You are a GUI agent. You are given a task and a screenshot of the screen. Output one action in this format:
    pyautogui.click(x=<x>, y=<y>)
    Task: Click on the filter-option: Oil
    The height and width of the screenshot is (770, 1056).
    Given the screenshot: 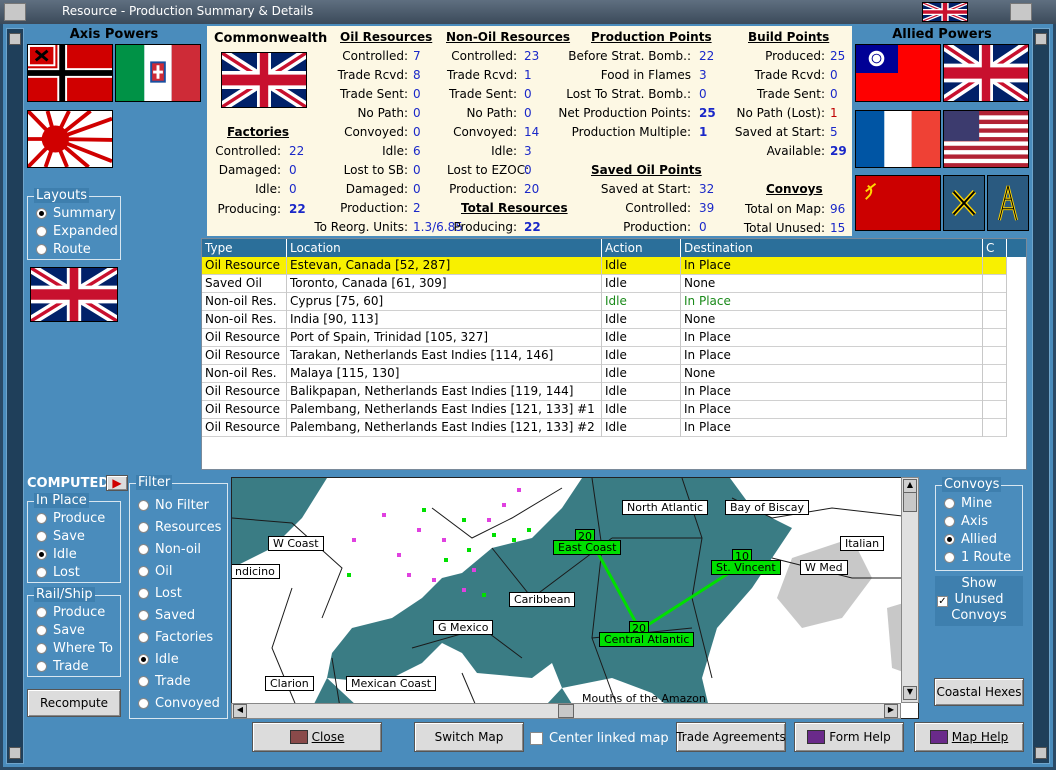 What is the action you would take?
    pyautogui.click(x=155, y=571)
    